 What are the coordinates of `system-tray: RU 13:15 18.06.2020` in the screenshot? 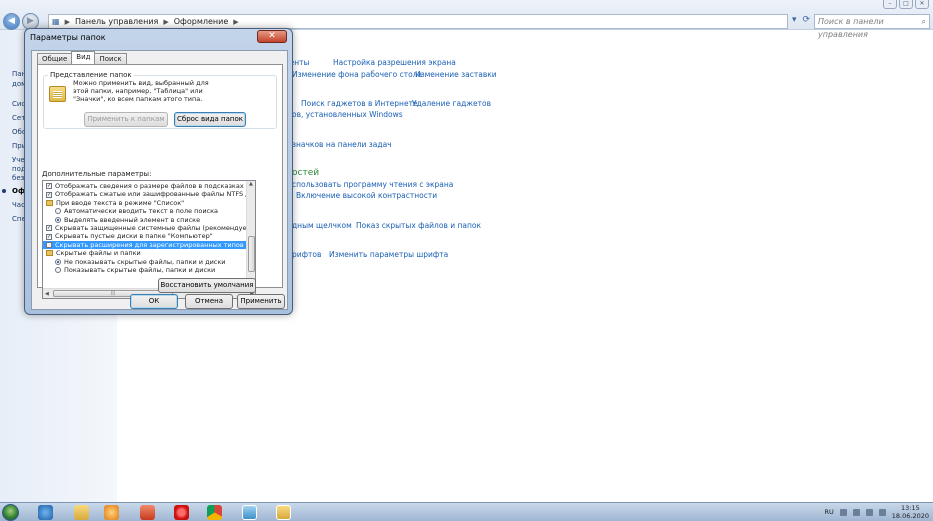 It's located at (877, 512).